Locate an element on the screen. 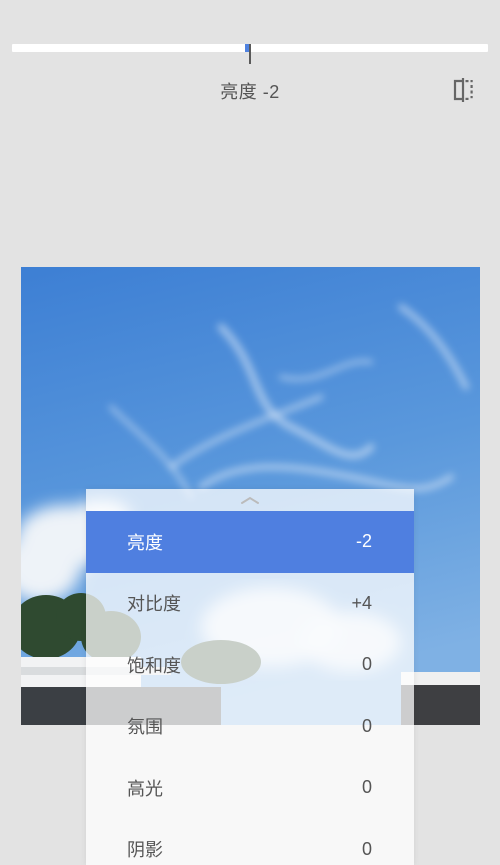 The image size is (500, 865). menu-collapse-handle is located at coordinates (250, 500).